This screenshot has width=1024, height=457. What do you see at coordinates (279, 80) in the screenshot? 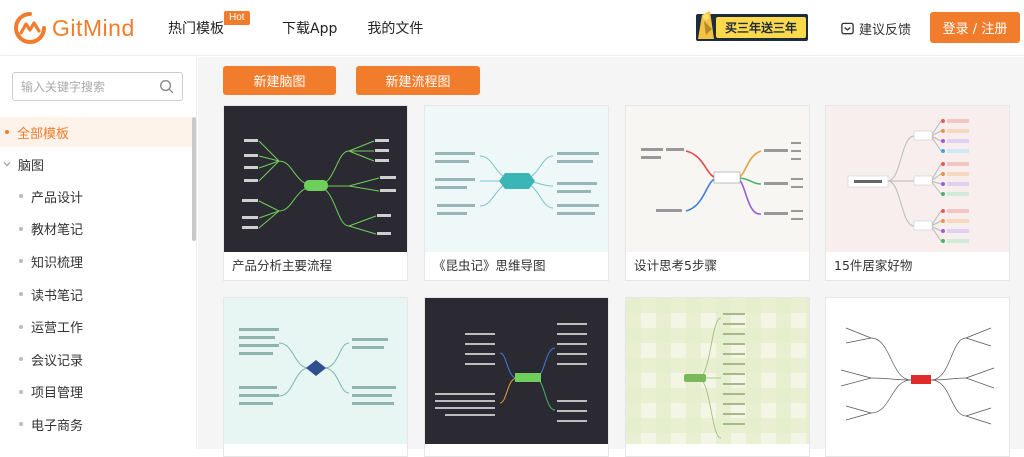
I see `new-mindmap-button: 新建脑图` at bounding box center [279, 80].